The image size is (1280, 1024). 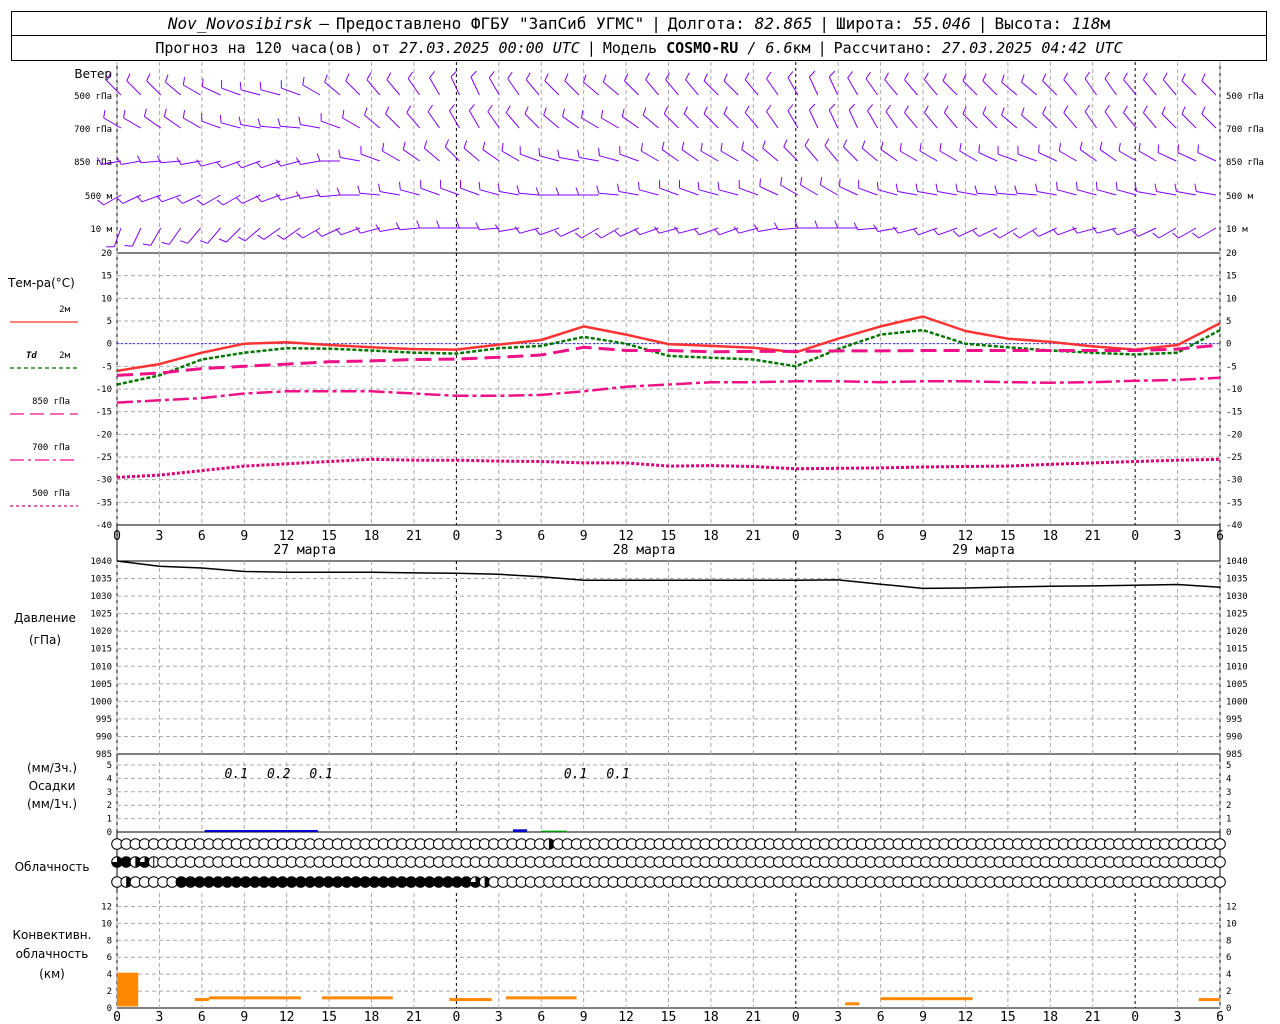 I want to click on pres-tick-left: 1005, so click(x=101, y=685).